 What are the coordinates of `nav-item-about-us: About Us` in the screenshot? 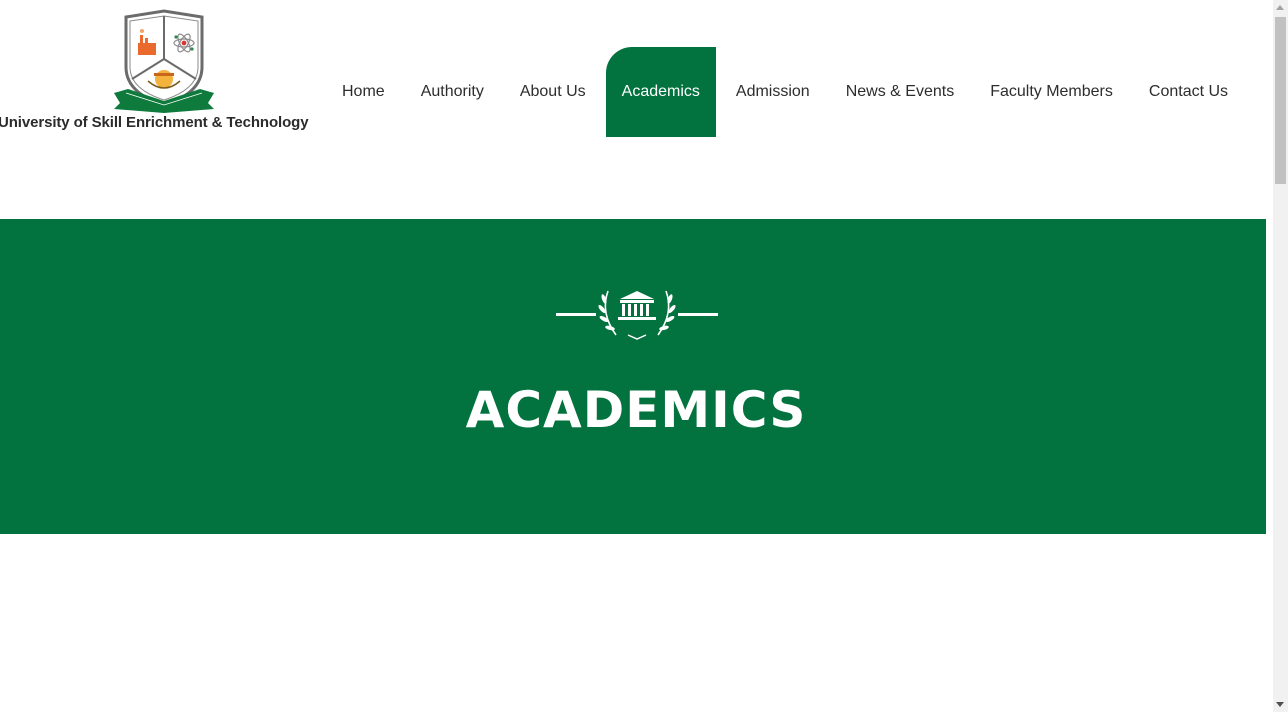 It's located at (553, 92).